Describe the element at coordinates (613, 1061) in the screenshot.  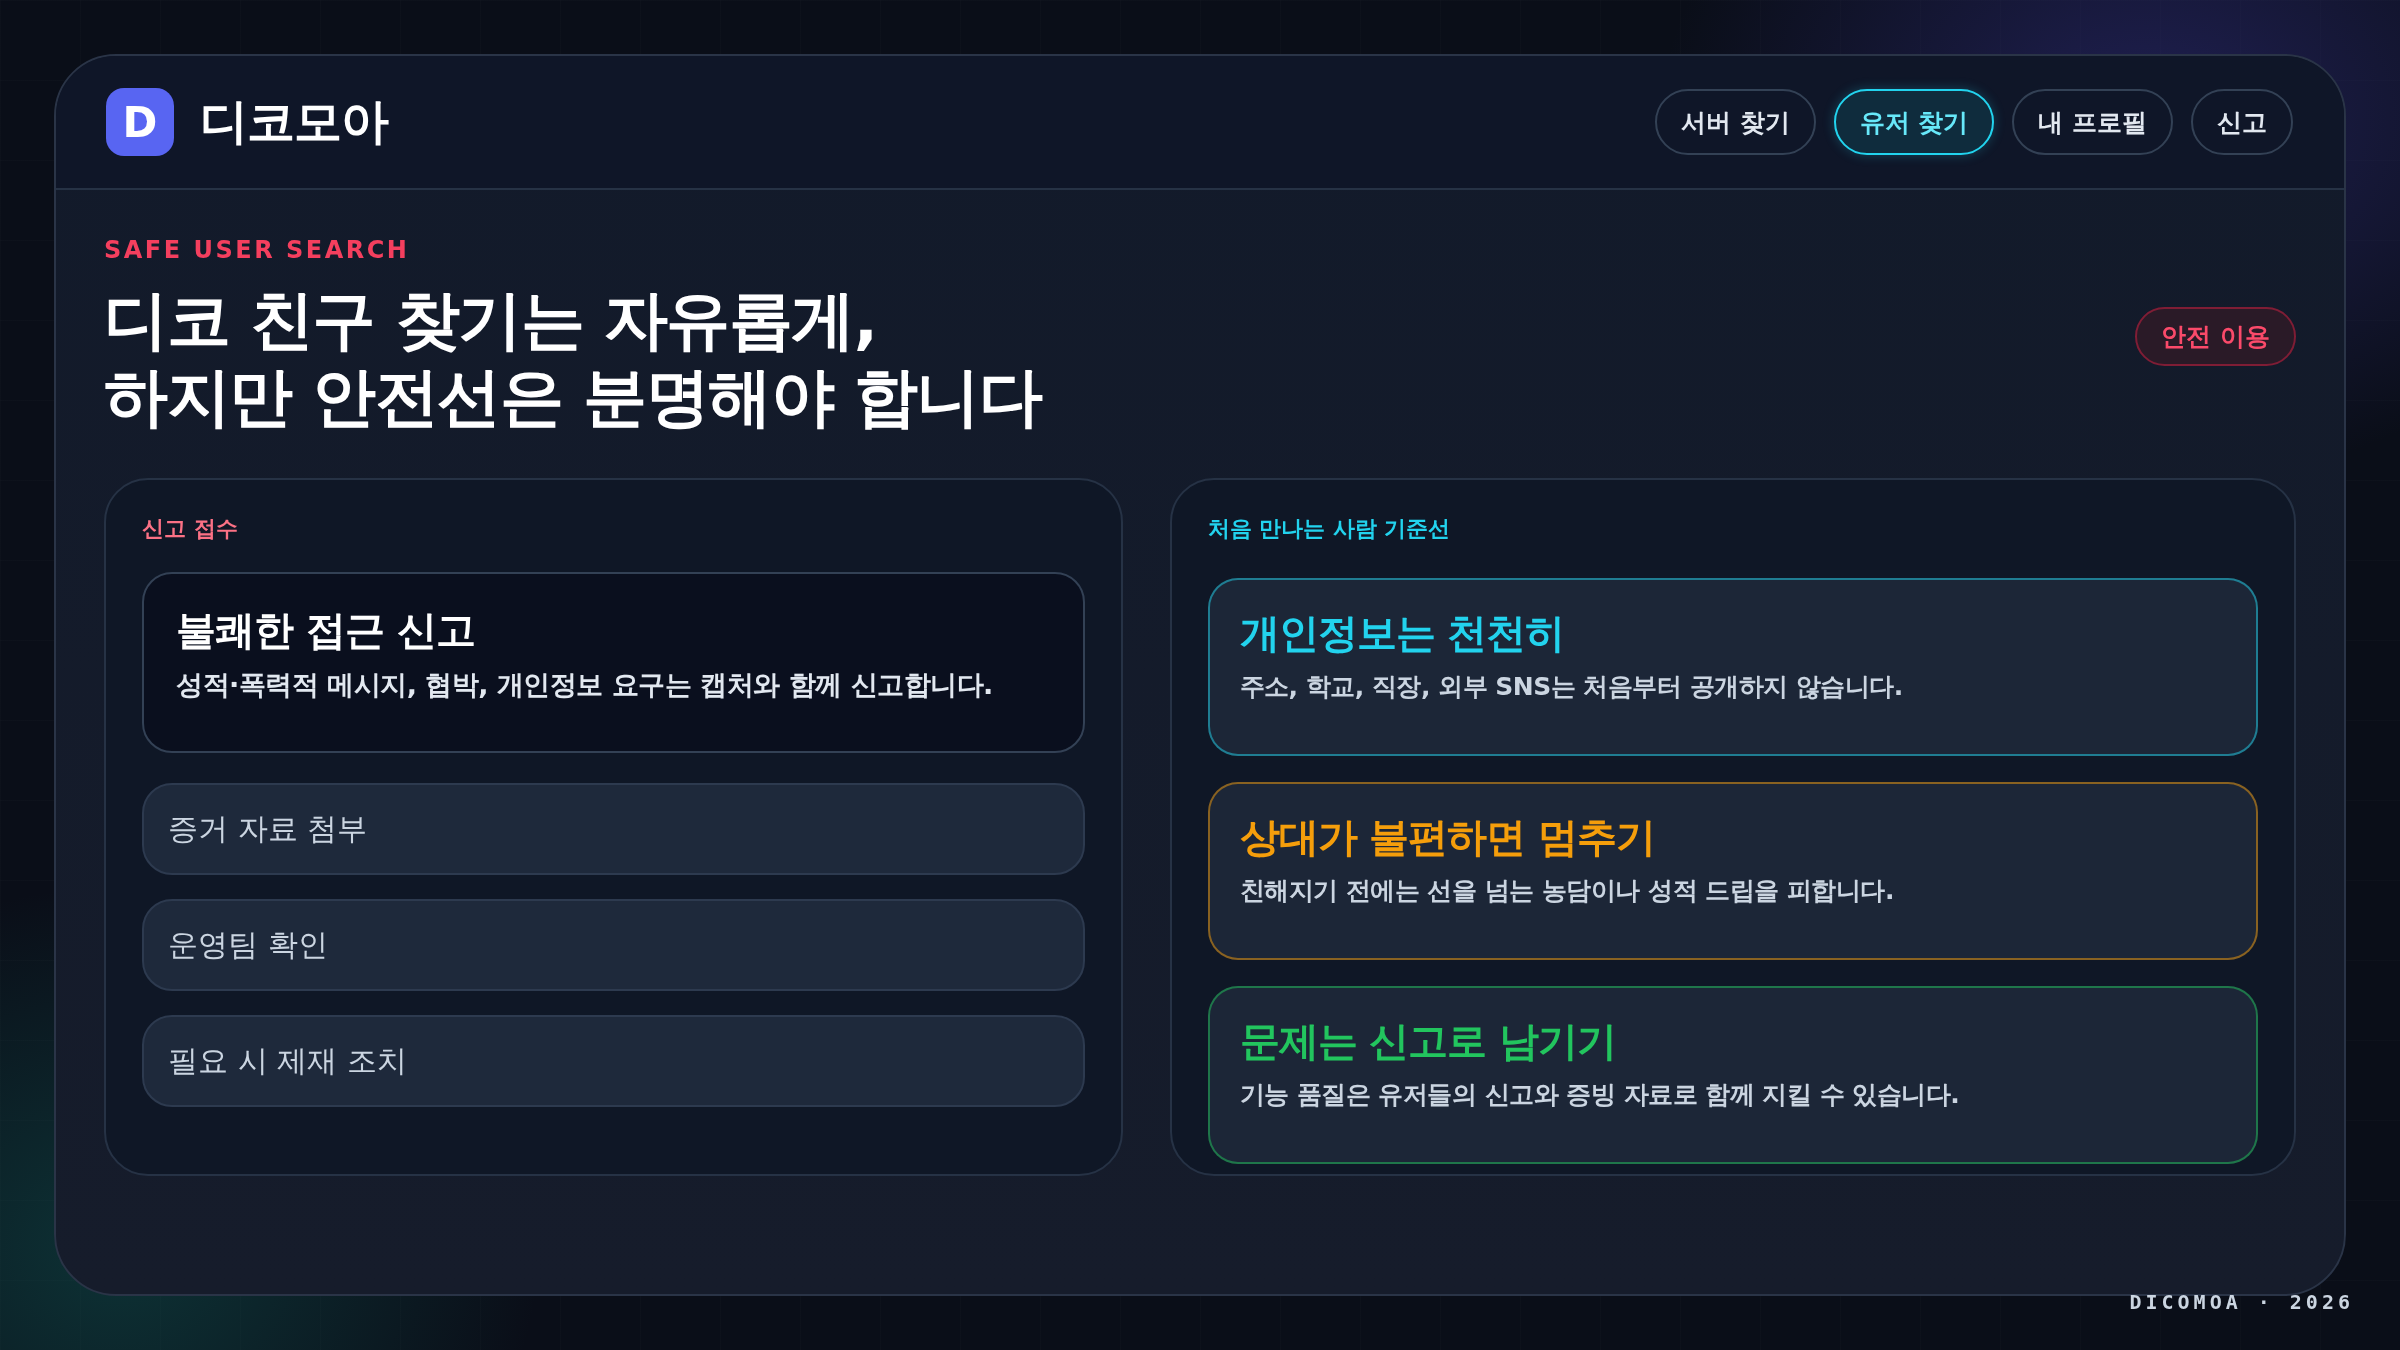
I see `process-step: 필요 시 제재 조치` at that location.